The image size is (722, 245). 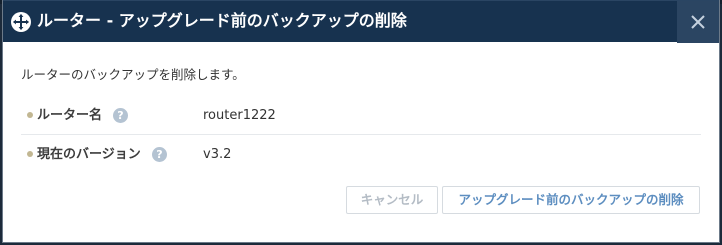 I want to click on router-name-label: ルーター名, so click(x=70, y=115).